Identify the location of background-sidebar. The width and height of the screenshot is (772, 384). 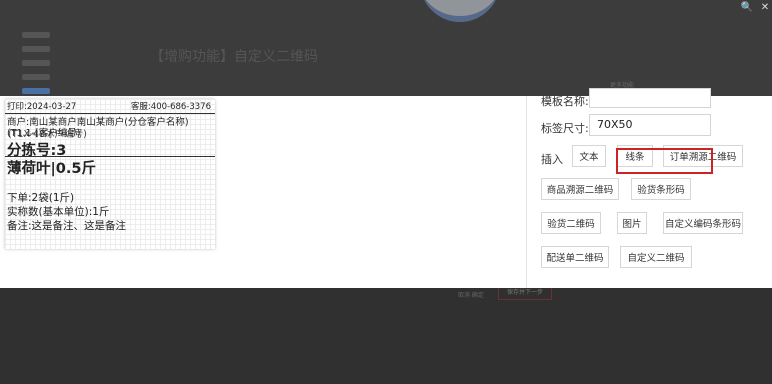
(42, 64).